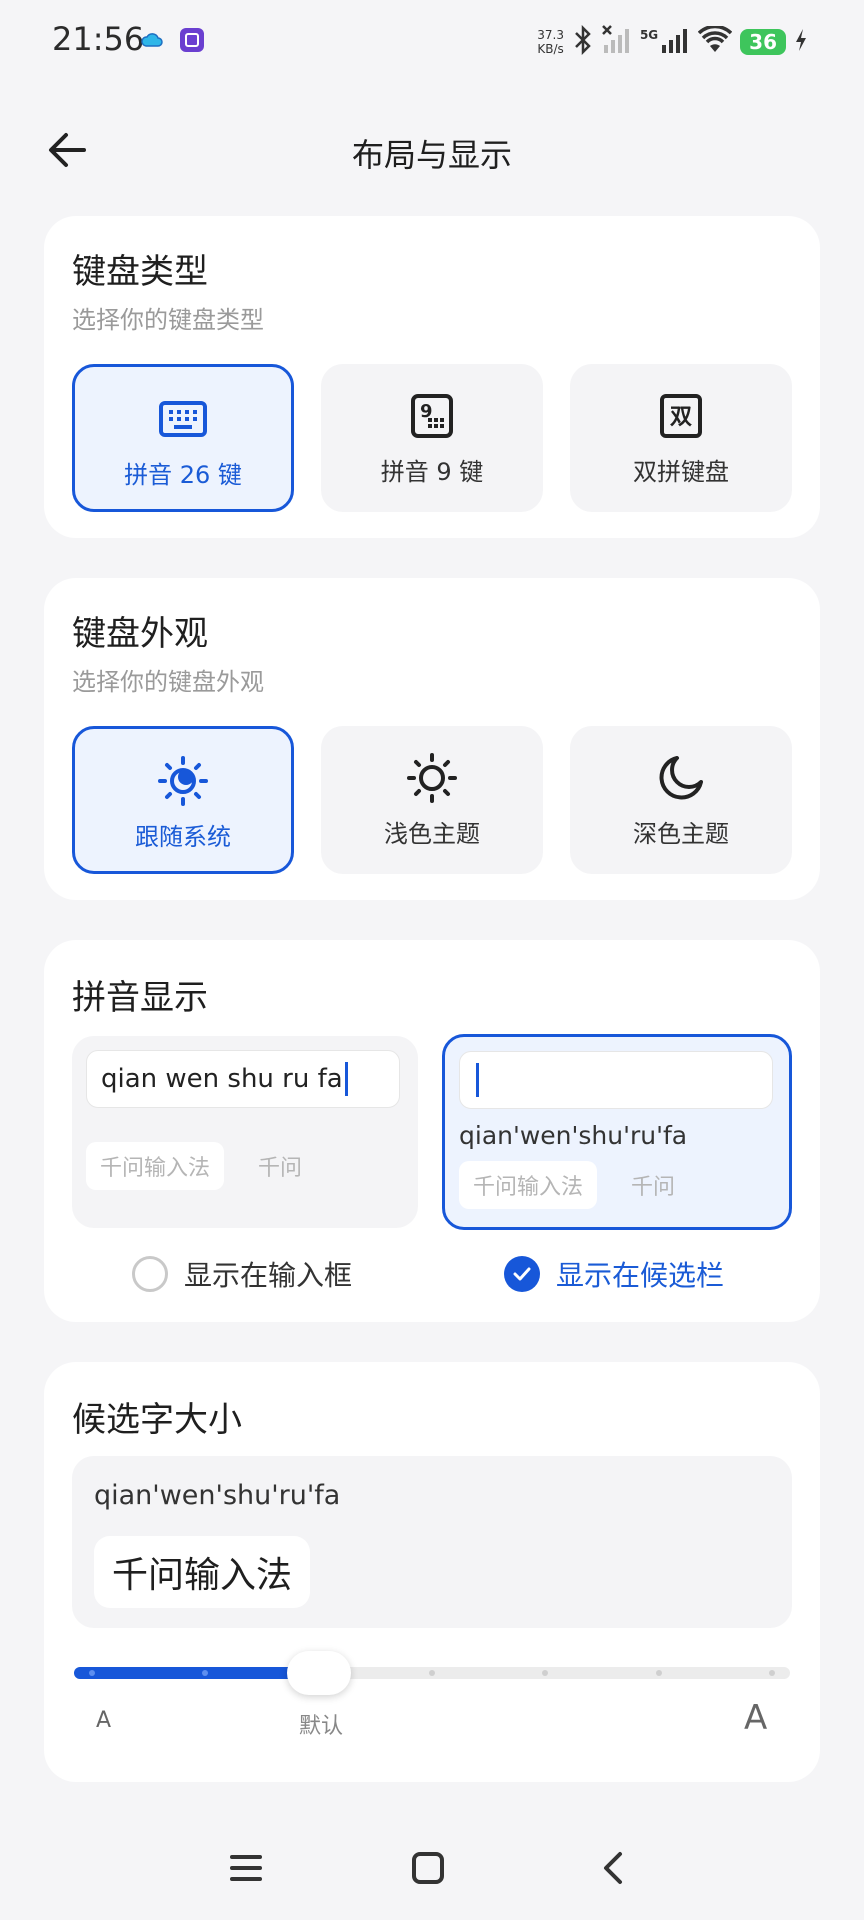 Image resolution: width=864 pixels, height=1920 pixels. I want to click on preview-input-text: qian wen shu ru fa, so click(222, 1079).